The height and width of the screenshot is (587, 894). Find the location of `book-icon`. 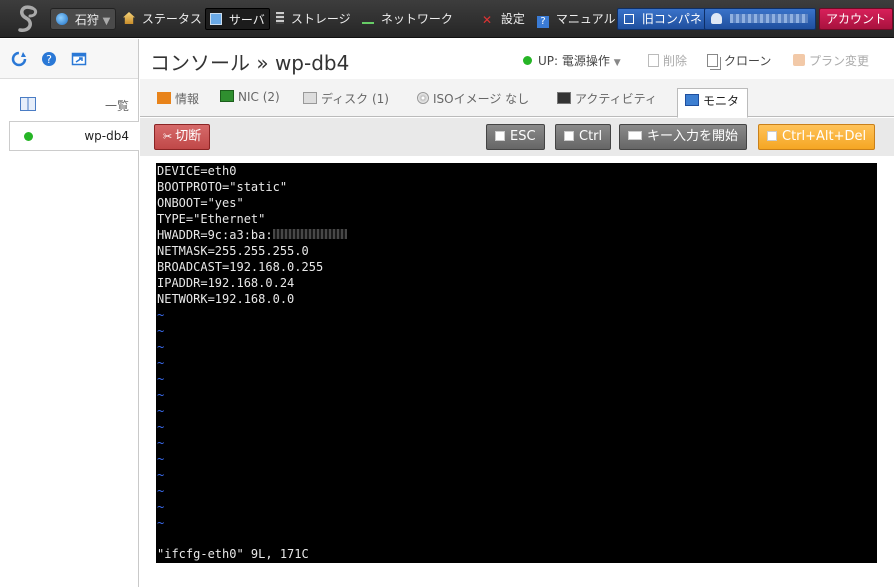

book-icon is located at coordinates (28, 104).